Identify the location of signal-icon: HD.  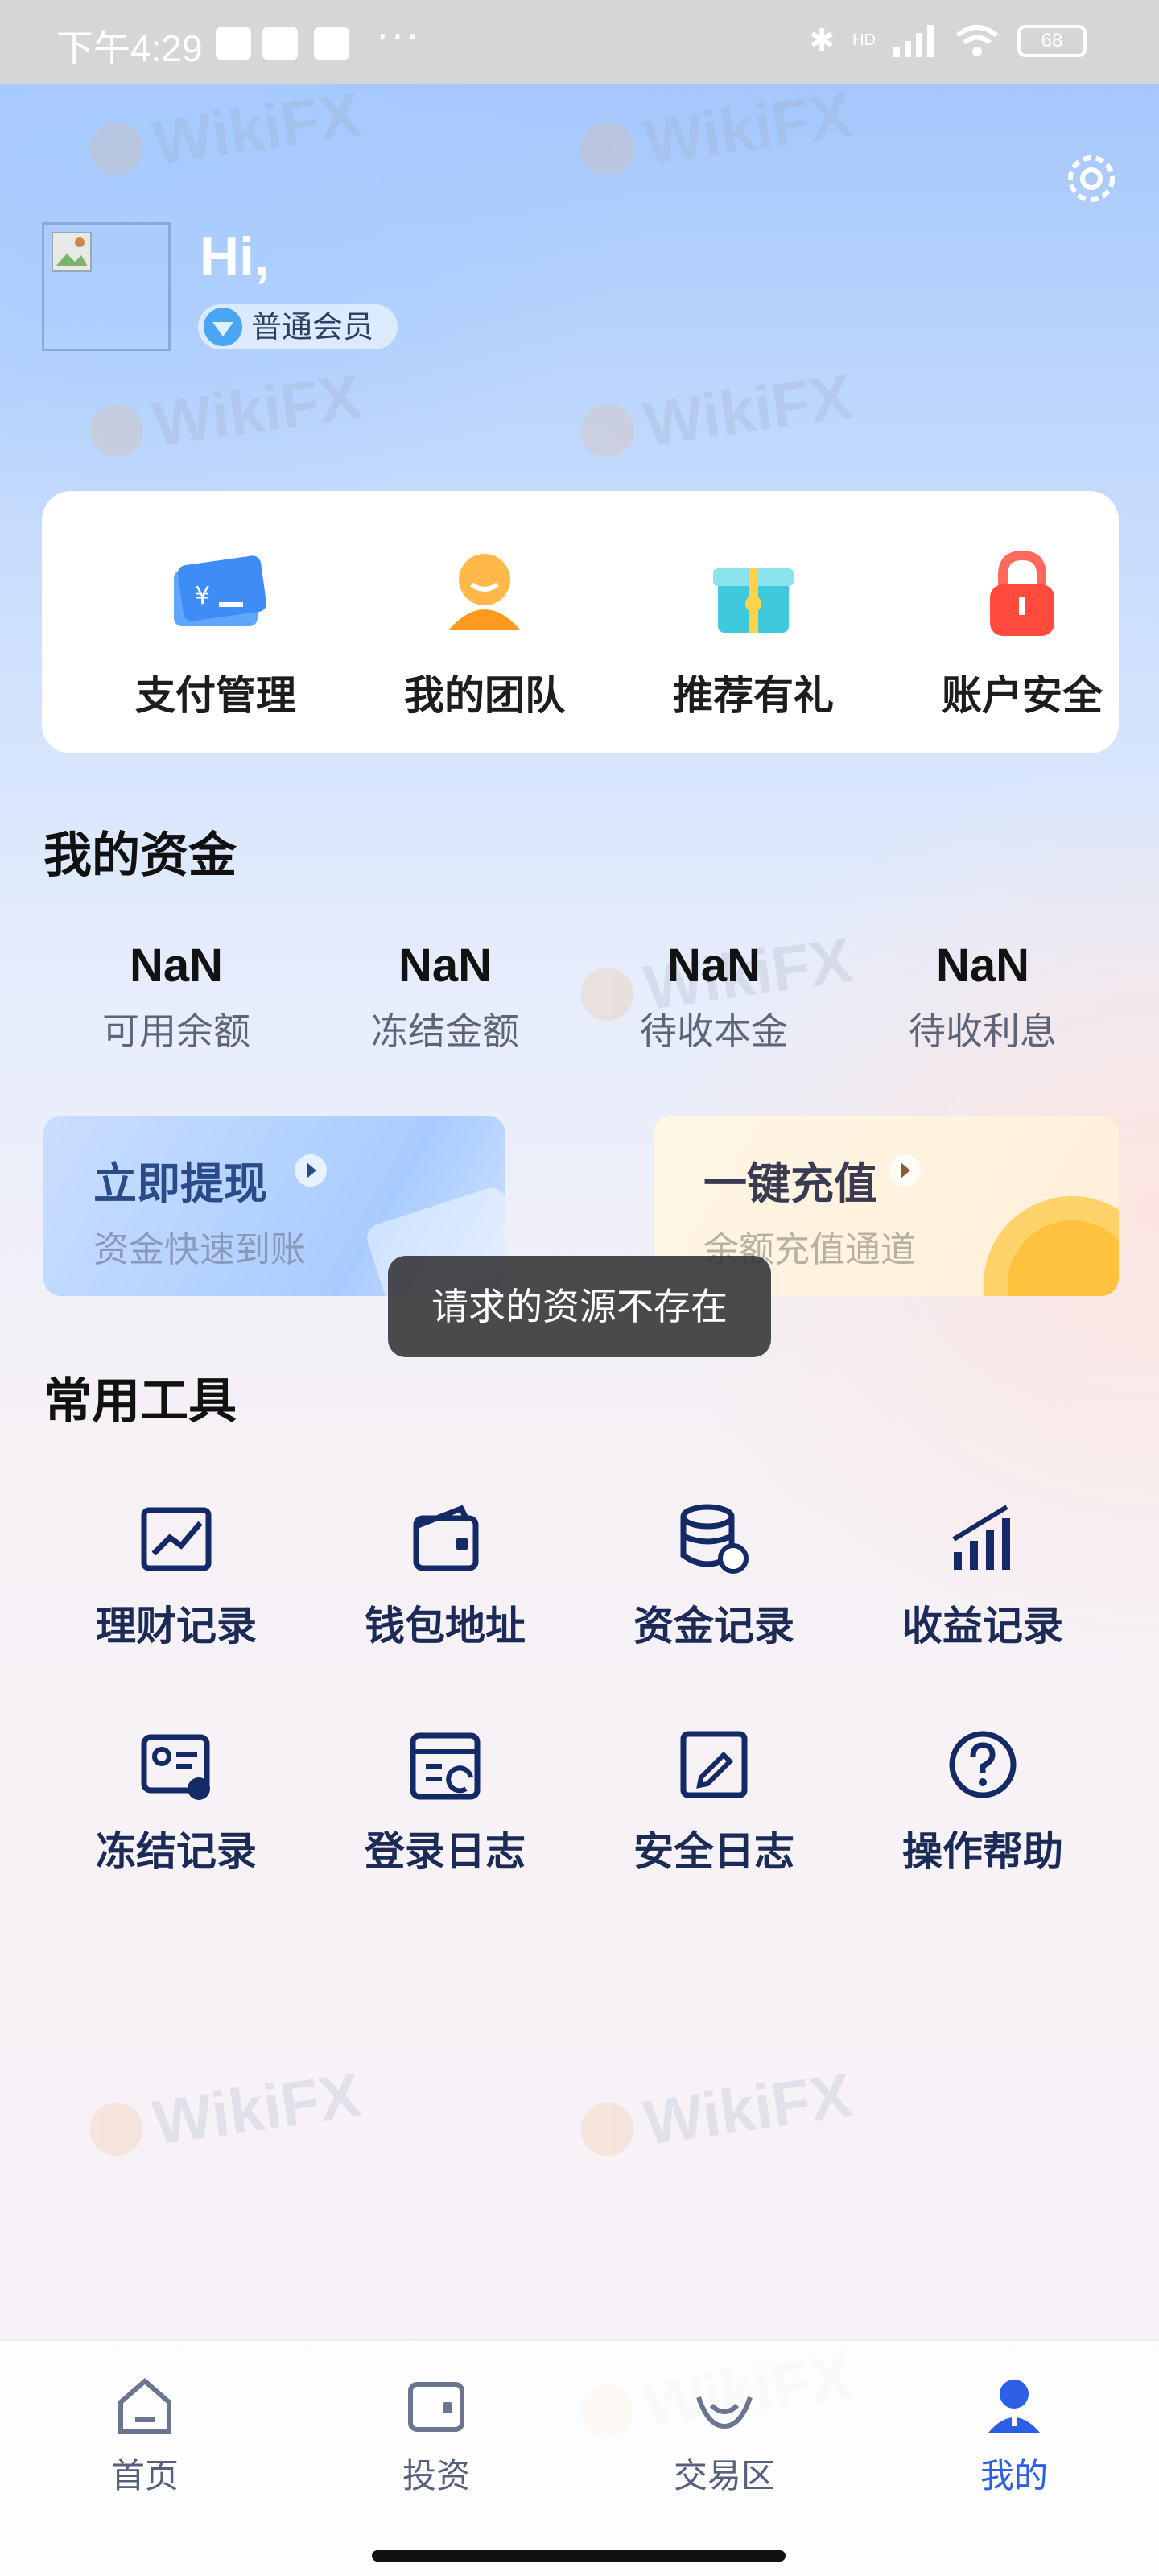
(864, 40).